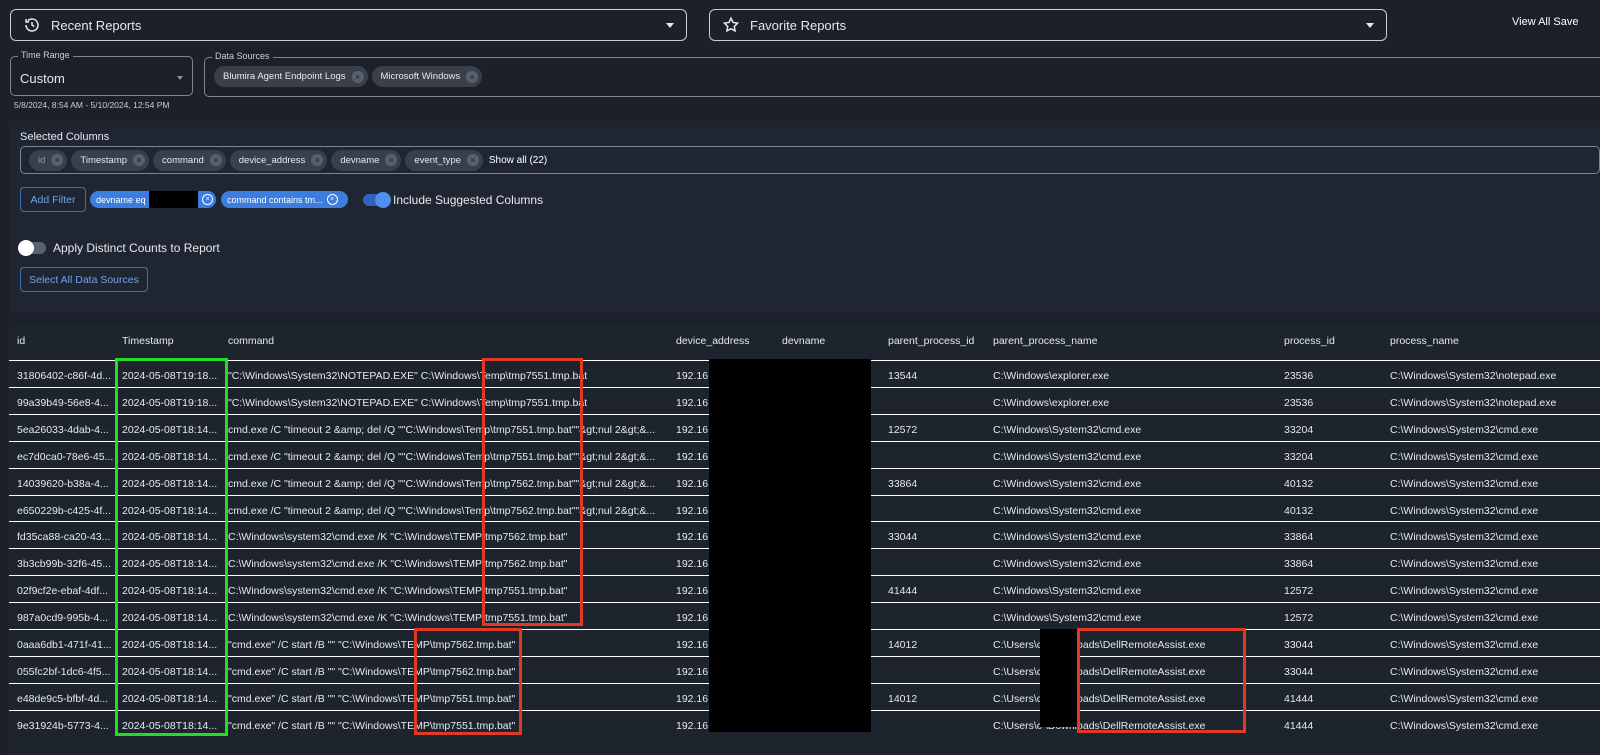 The image size is (1600, 755). I want to click on time-range-select: Time Range Custom, so click(101, 73).